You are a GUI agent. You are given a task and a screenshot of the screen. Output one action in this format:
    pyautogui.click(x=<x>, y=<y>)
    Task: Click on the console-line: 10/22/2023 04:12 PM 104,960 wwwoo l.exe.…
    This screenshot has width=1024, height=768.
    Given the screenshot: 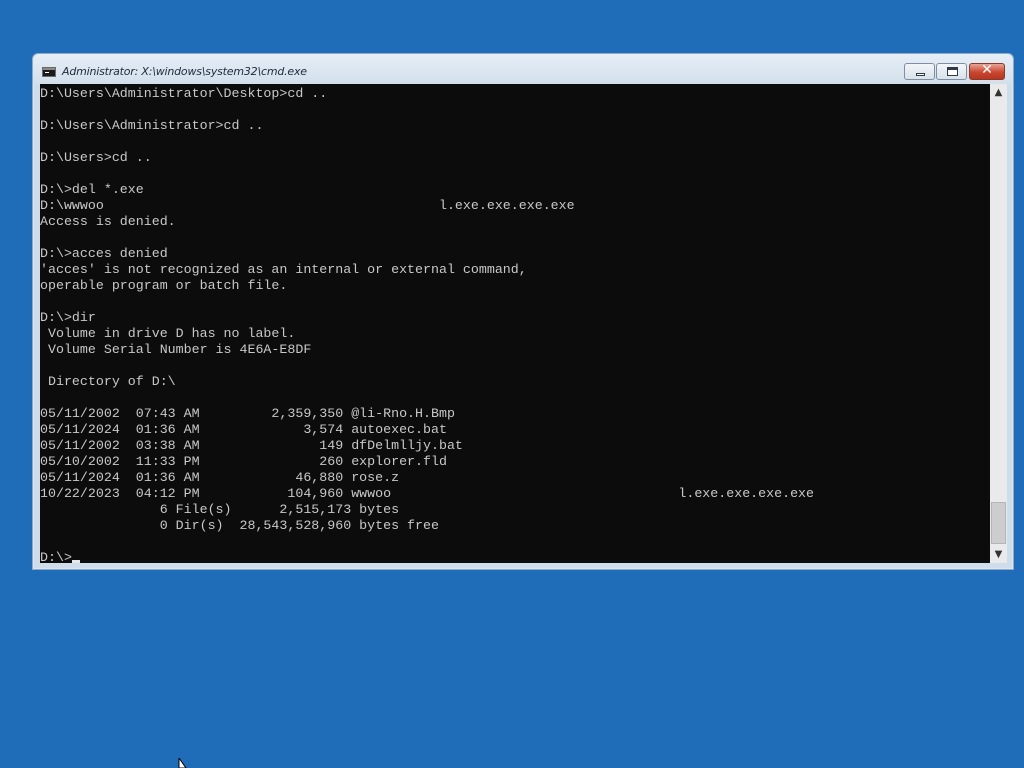 What is the action you would take?
    pyautogui.click(x=427, y=493)
    